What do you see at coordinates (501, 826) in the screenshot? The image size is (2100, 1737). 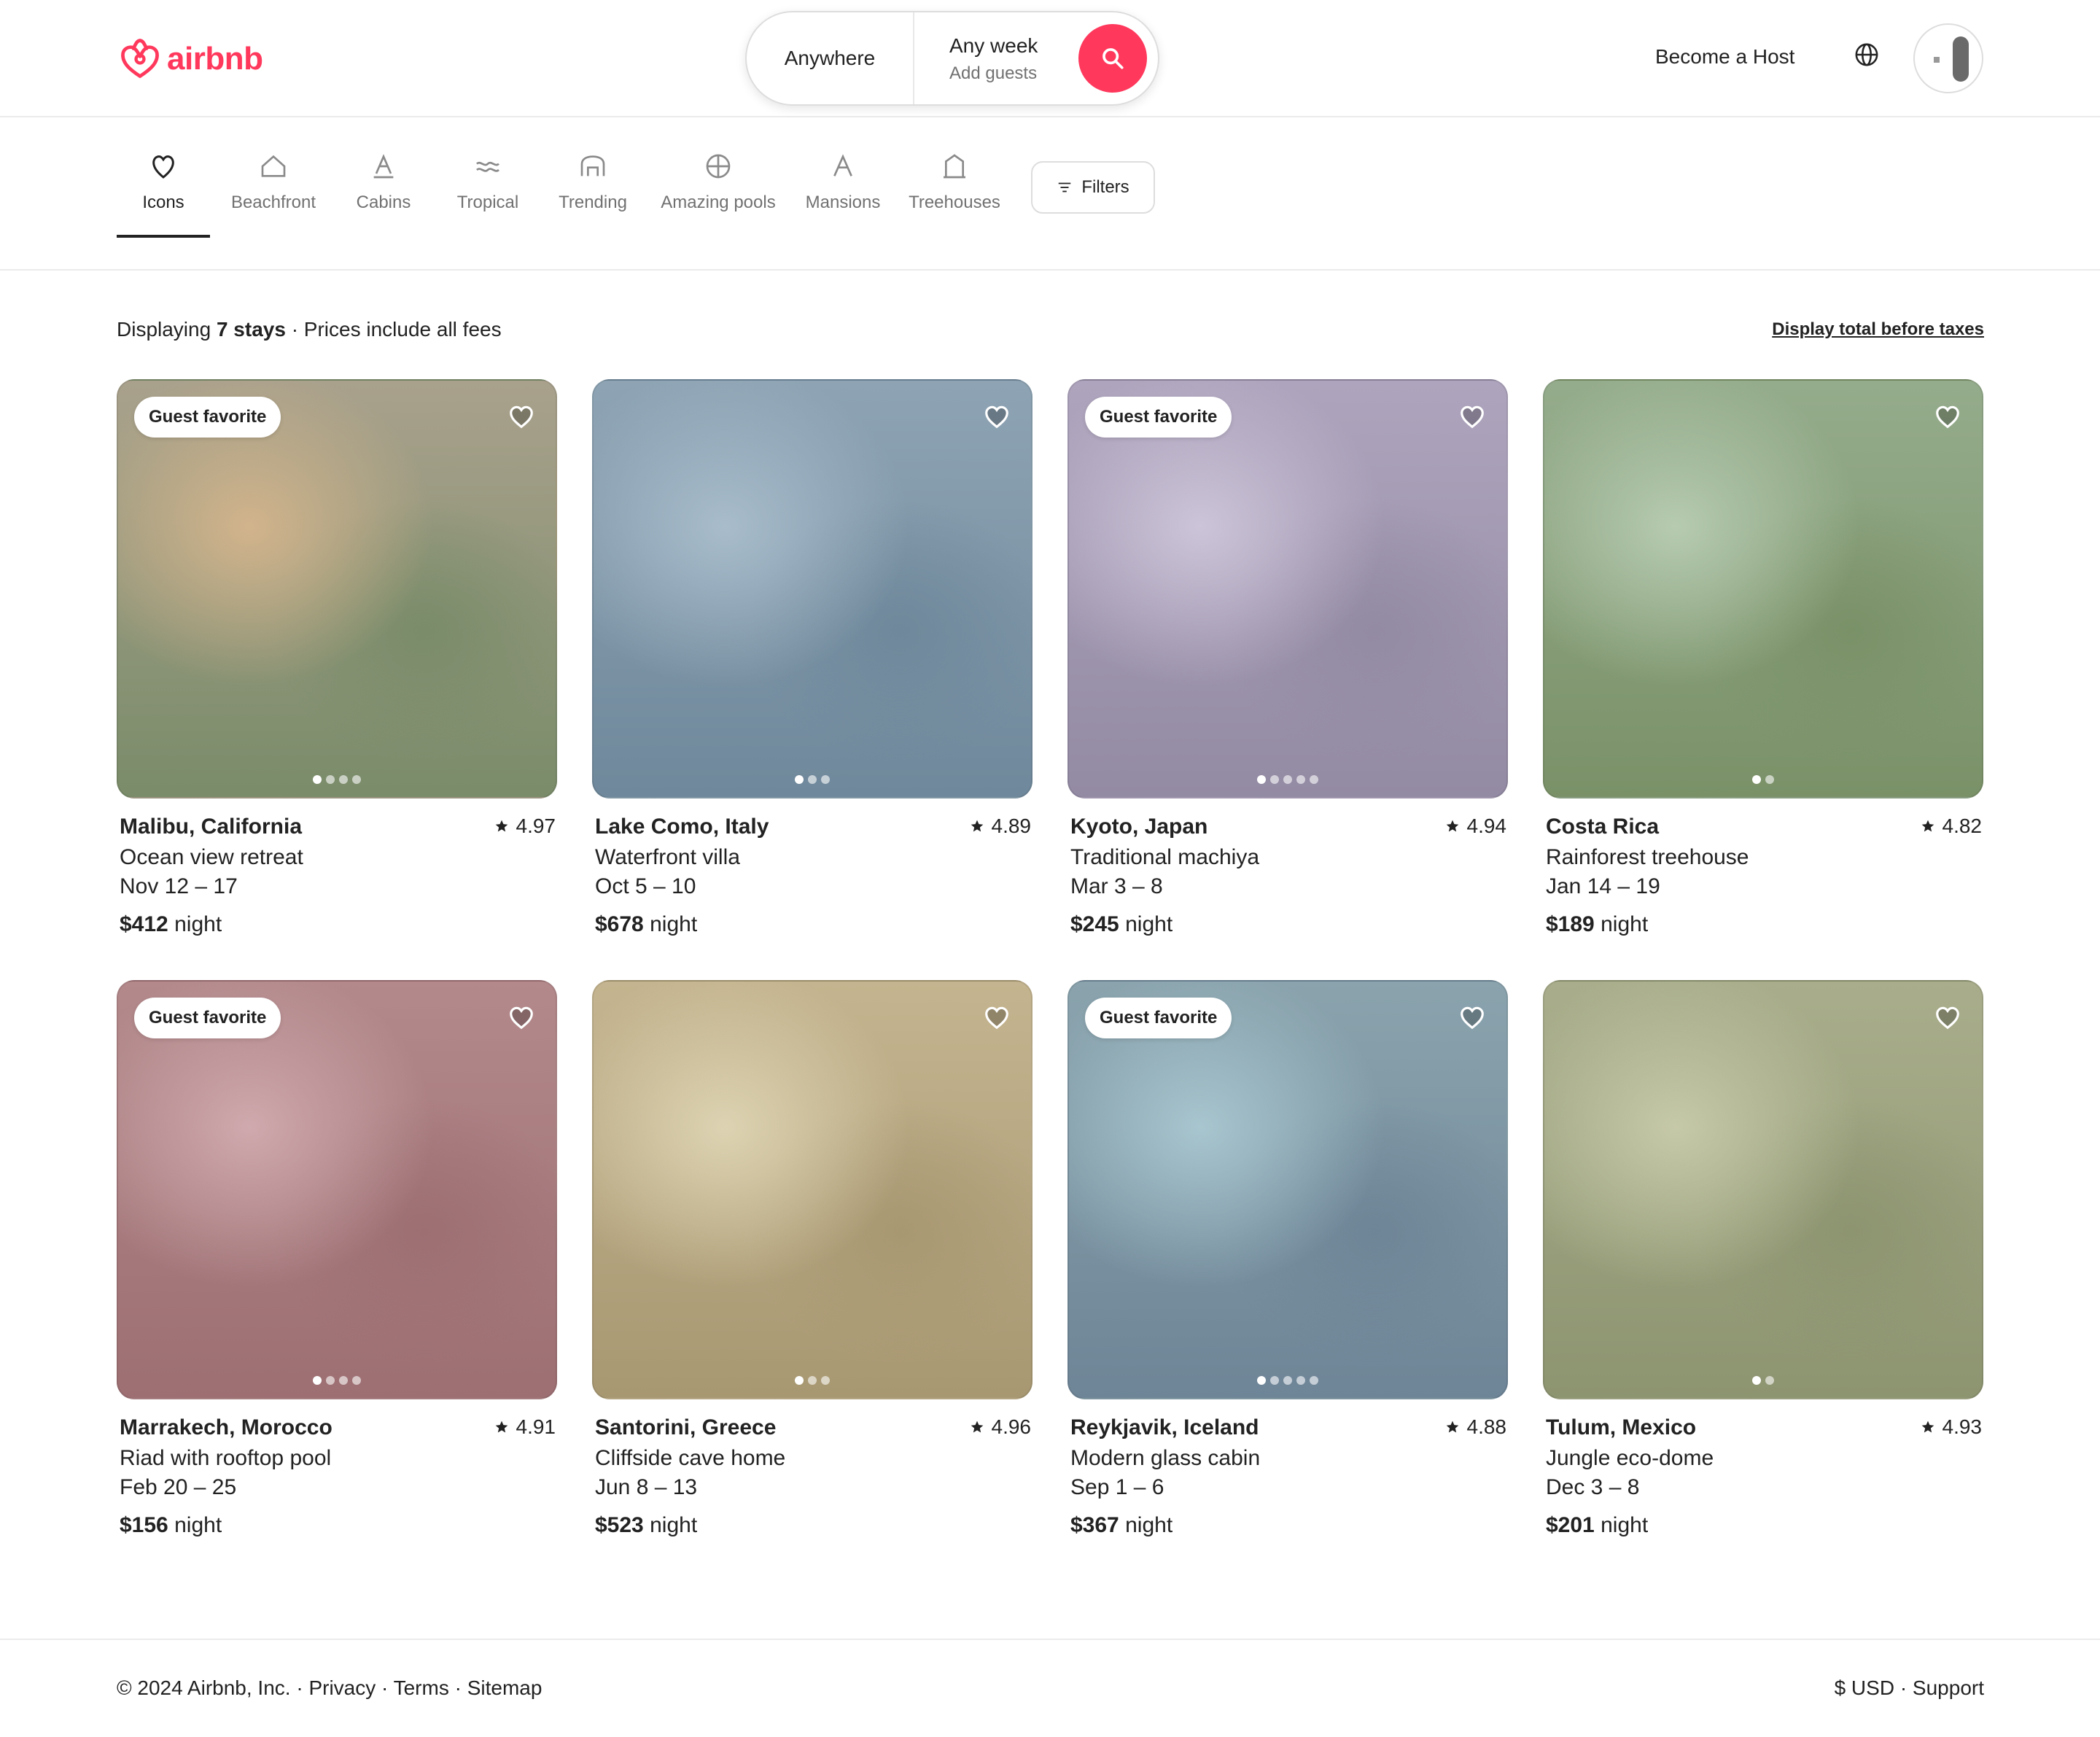 I see `star-icon` at bounding box center [501, 826].